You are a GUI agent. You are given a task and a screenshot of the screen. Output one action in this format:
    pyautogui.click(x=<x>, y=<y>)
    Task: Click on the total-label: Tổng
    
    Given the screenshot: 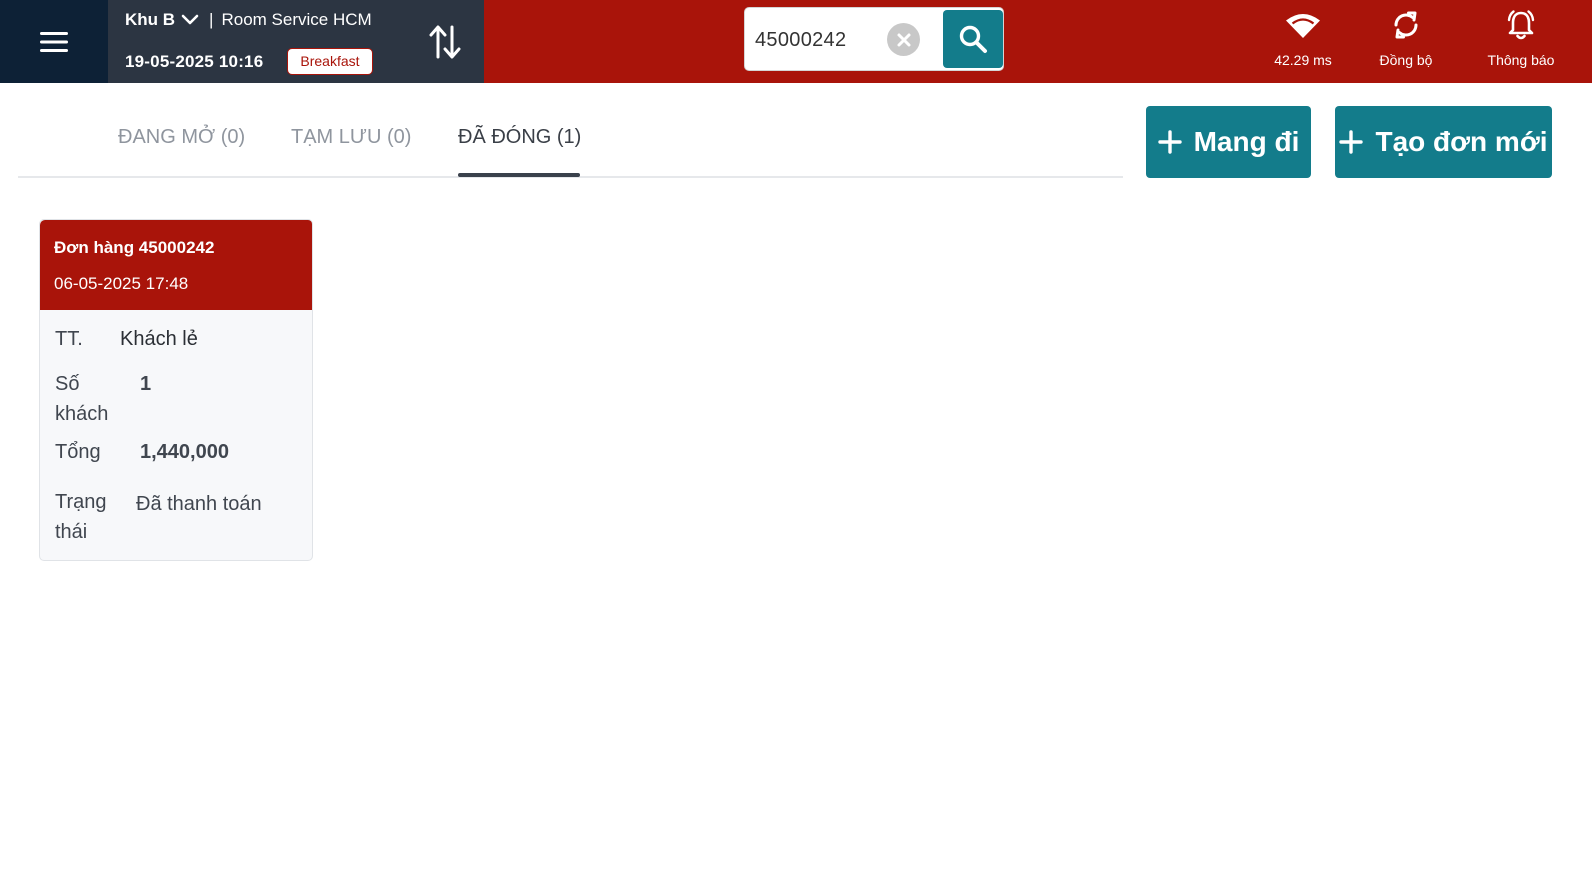 What is the action you would take?
    pyautogui.click(x=78, y=452)
    